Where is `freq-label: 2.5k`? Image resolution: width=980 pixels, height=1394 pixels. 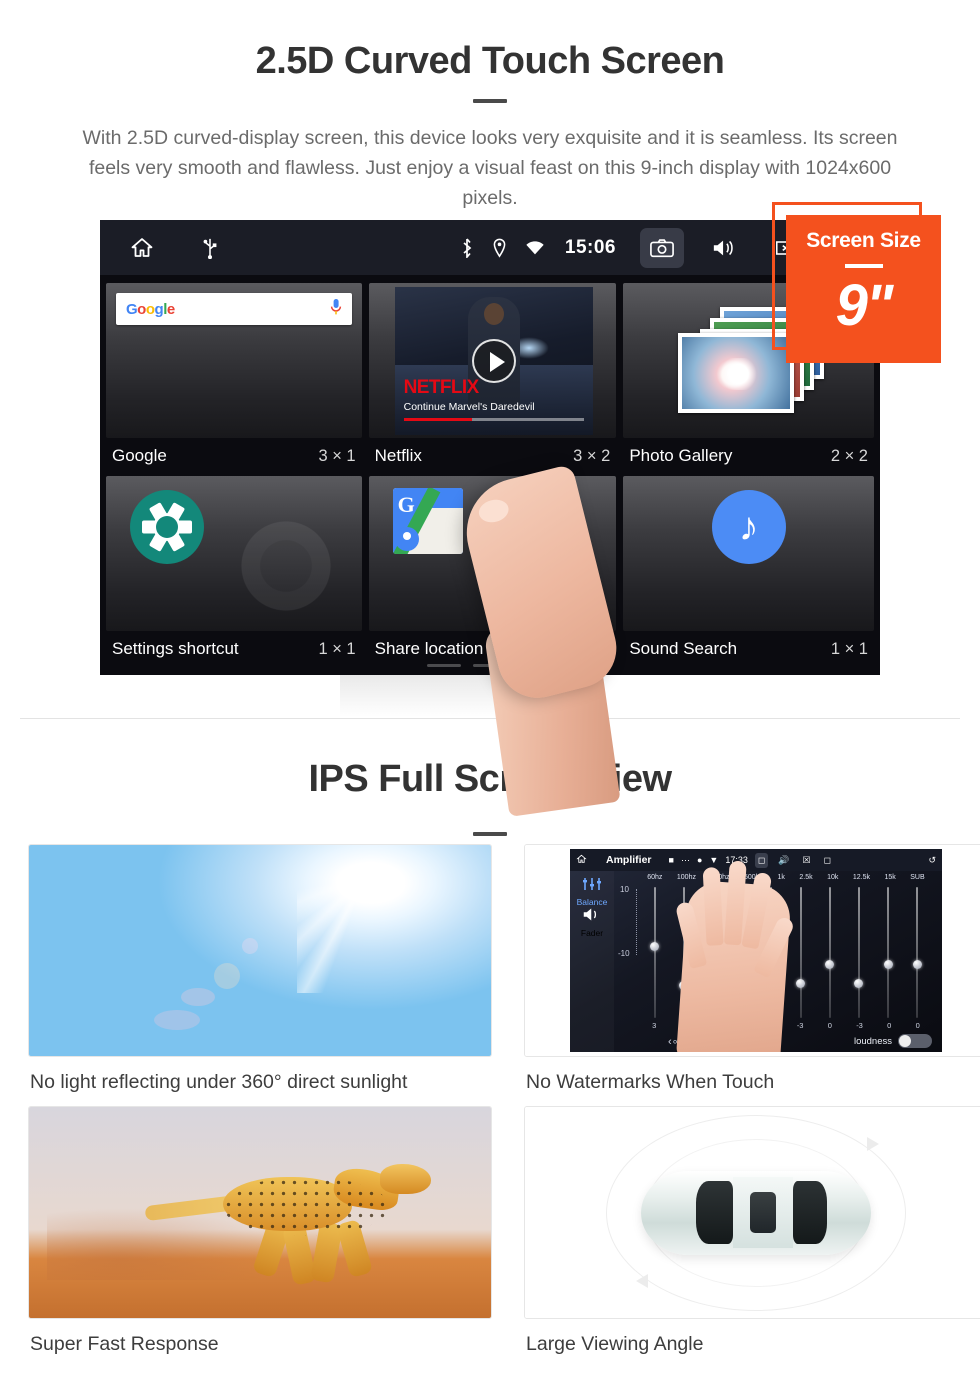 freq-label: 2.5k is located at coordinates (806, 877).